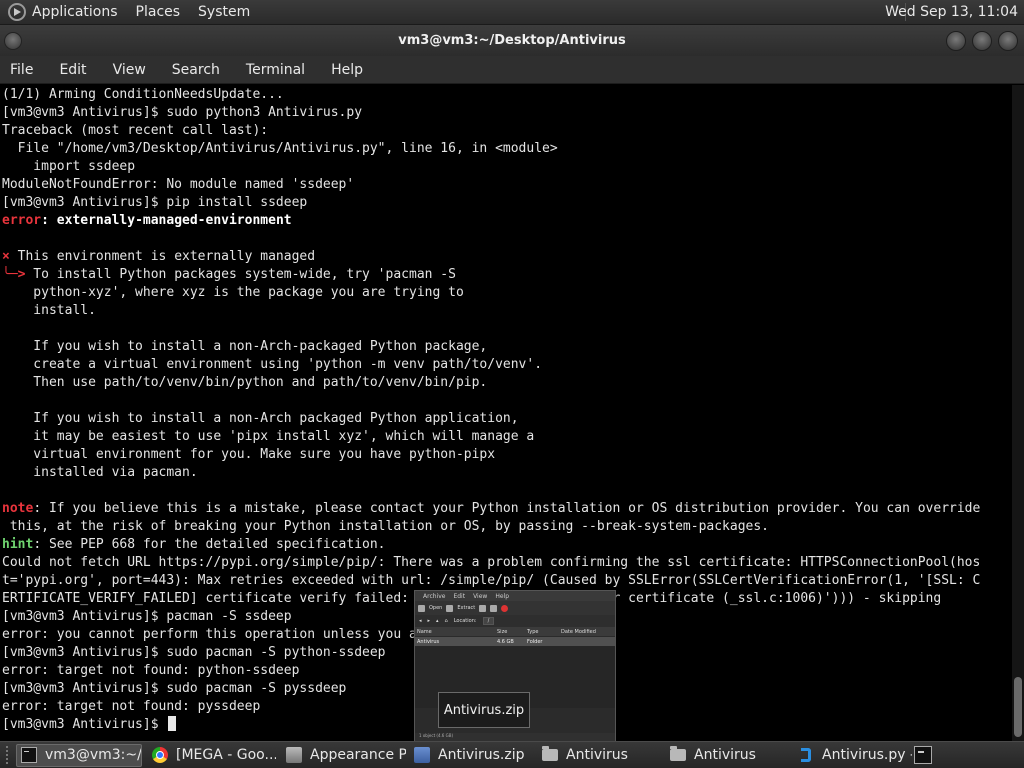 The height and width of the screenshot is (768, 1024). What do you see at coordinates (17, 12) in the screenshot?
I see `menu-logo-icon` at bounding box center [17, 12].